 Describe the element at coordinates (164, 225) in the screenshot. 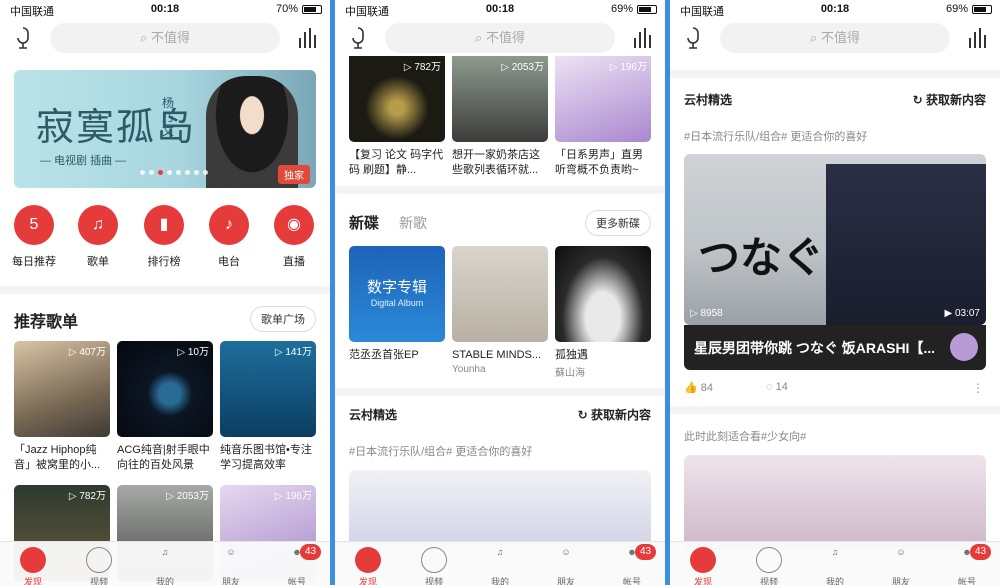

I see `chart-icon: ▮` at that location.